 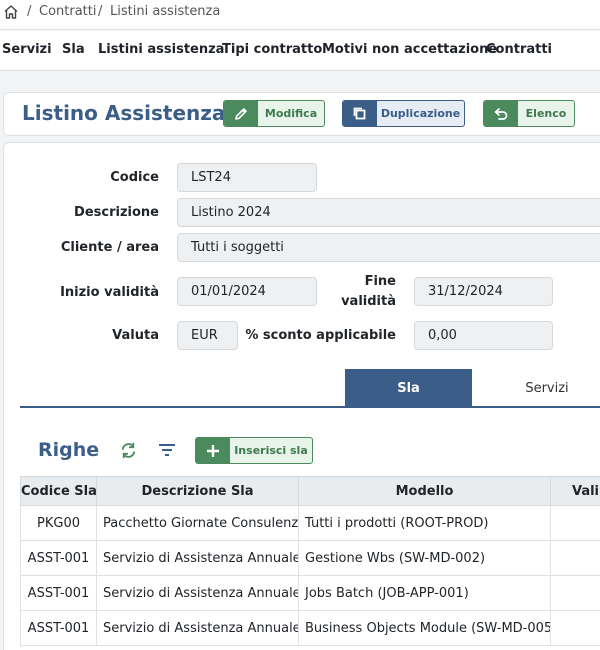 What do you see at coordinates (197, 491) in the screenshot?
I see `column-header-descrizione-sla: Descrizione Sla` at bounding box center [197, 491].